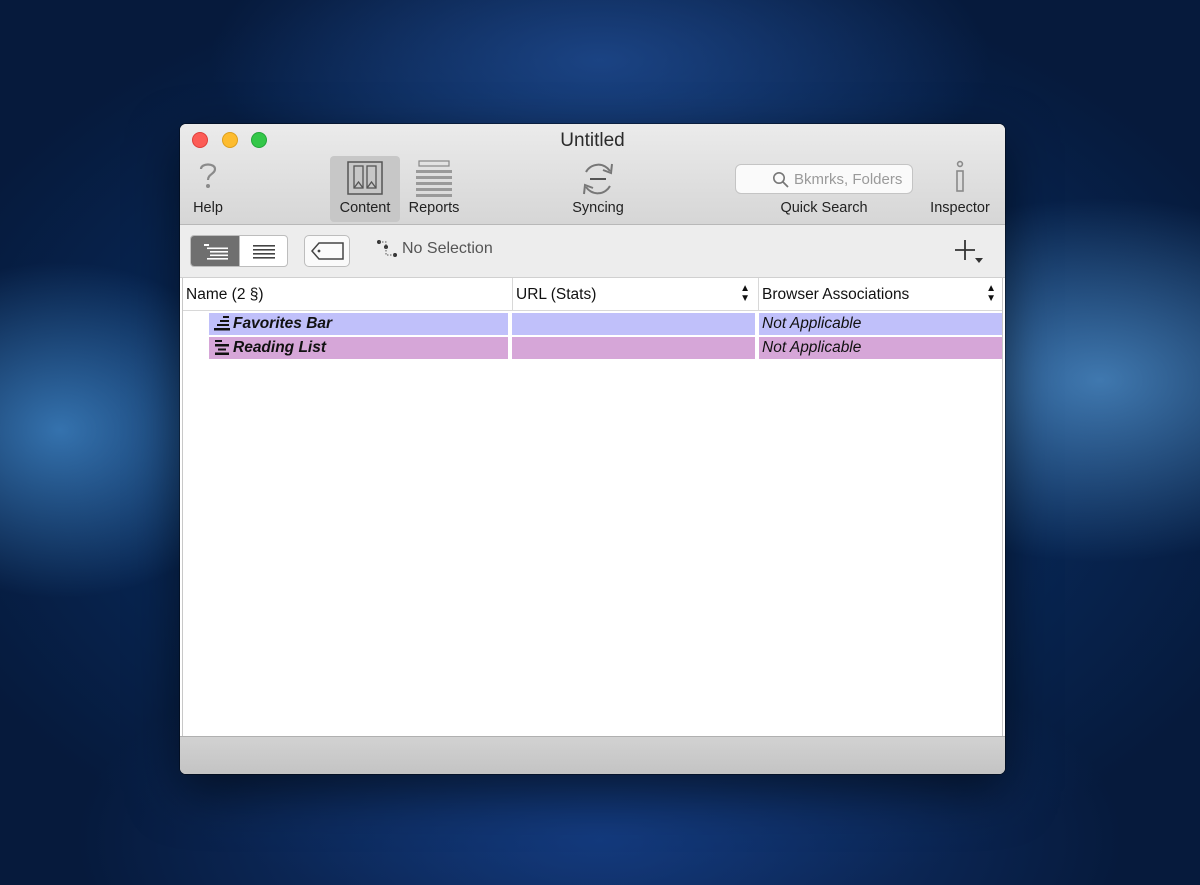 The width and height of the screenshot is (1200, 885). What do you see at coordinates (836, 294) in the screenshot?
I see `column-header-associations-label: Browser Associations` at bounding box center [836, 294].